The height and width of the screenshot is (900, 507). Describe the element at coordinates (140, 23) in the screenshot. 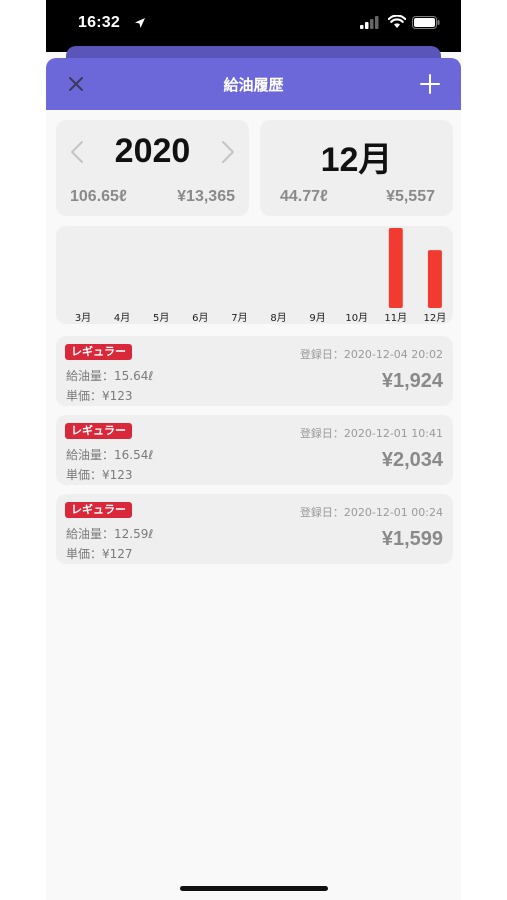

I see `location-arrow-icon` at that location.